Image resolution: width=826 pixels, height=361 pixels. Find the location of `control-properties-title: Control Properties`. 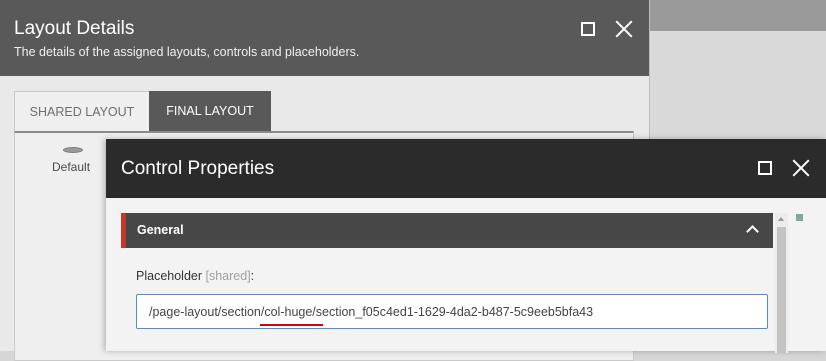

control-properties-title: Control Properties is located at coordinates (198, 168).